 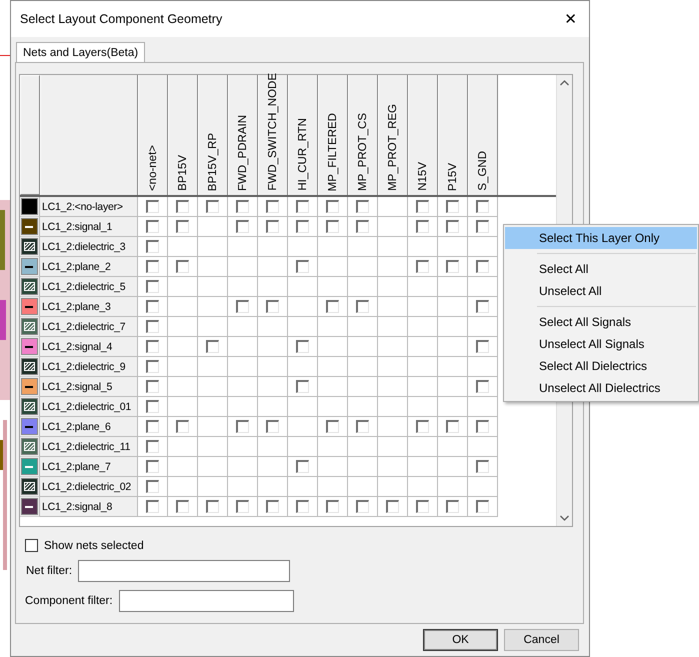 I want to click on field-label: Component filter:, so click(x=69, y=601).